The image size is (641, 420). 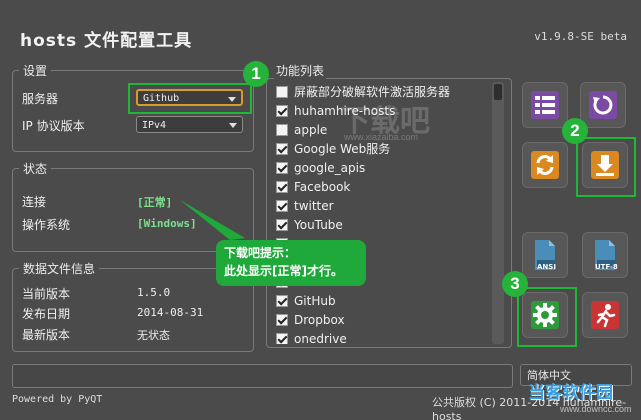 What do you see at coordinates (546, 267) in the screenshot?
I see `ansi-label: ANSI` at bounding box center [546, 267].